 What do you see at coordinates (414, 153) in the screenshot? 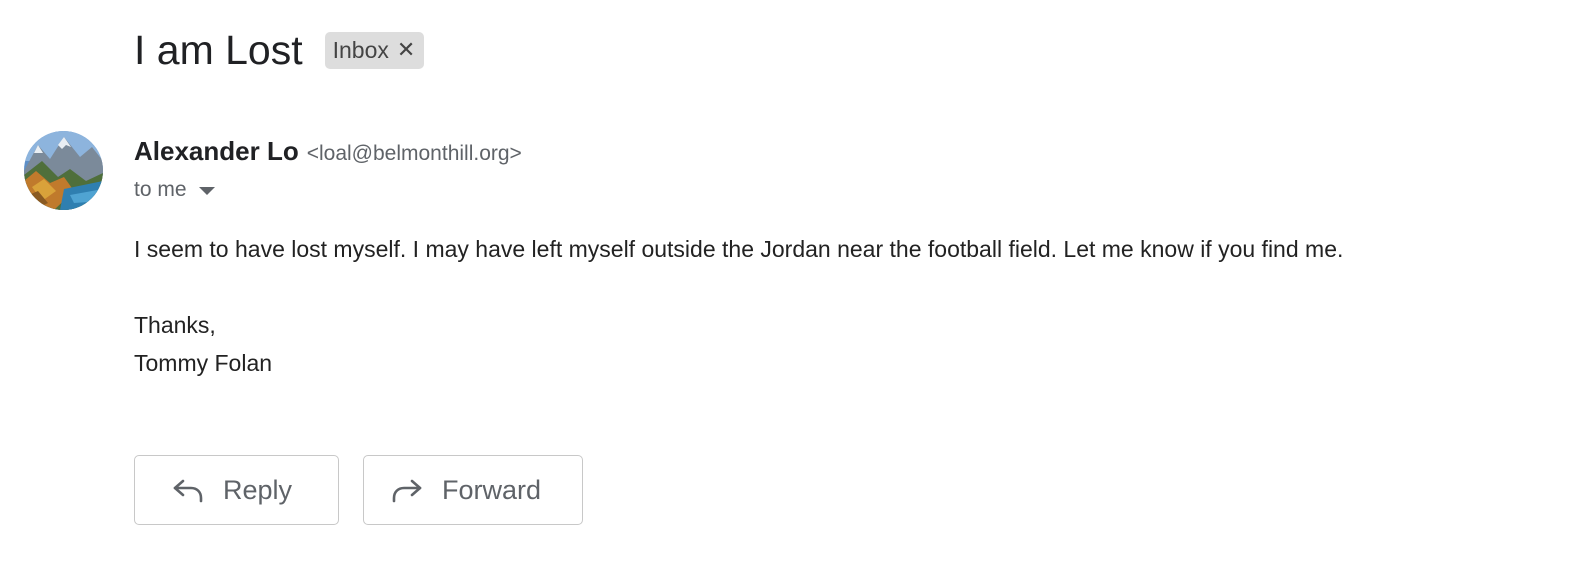
I see `sender-email: <loal@belmonthill.org>` at bounding box center [414, 153].